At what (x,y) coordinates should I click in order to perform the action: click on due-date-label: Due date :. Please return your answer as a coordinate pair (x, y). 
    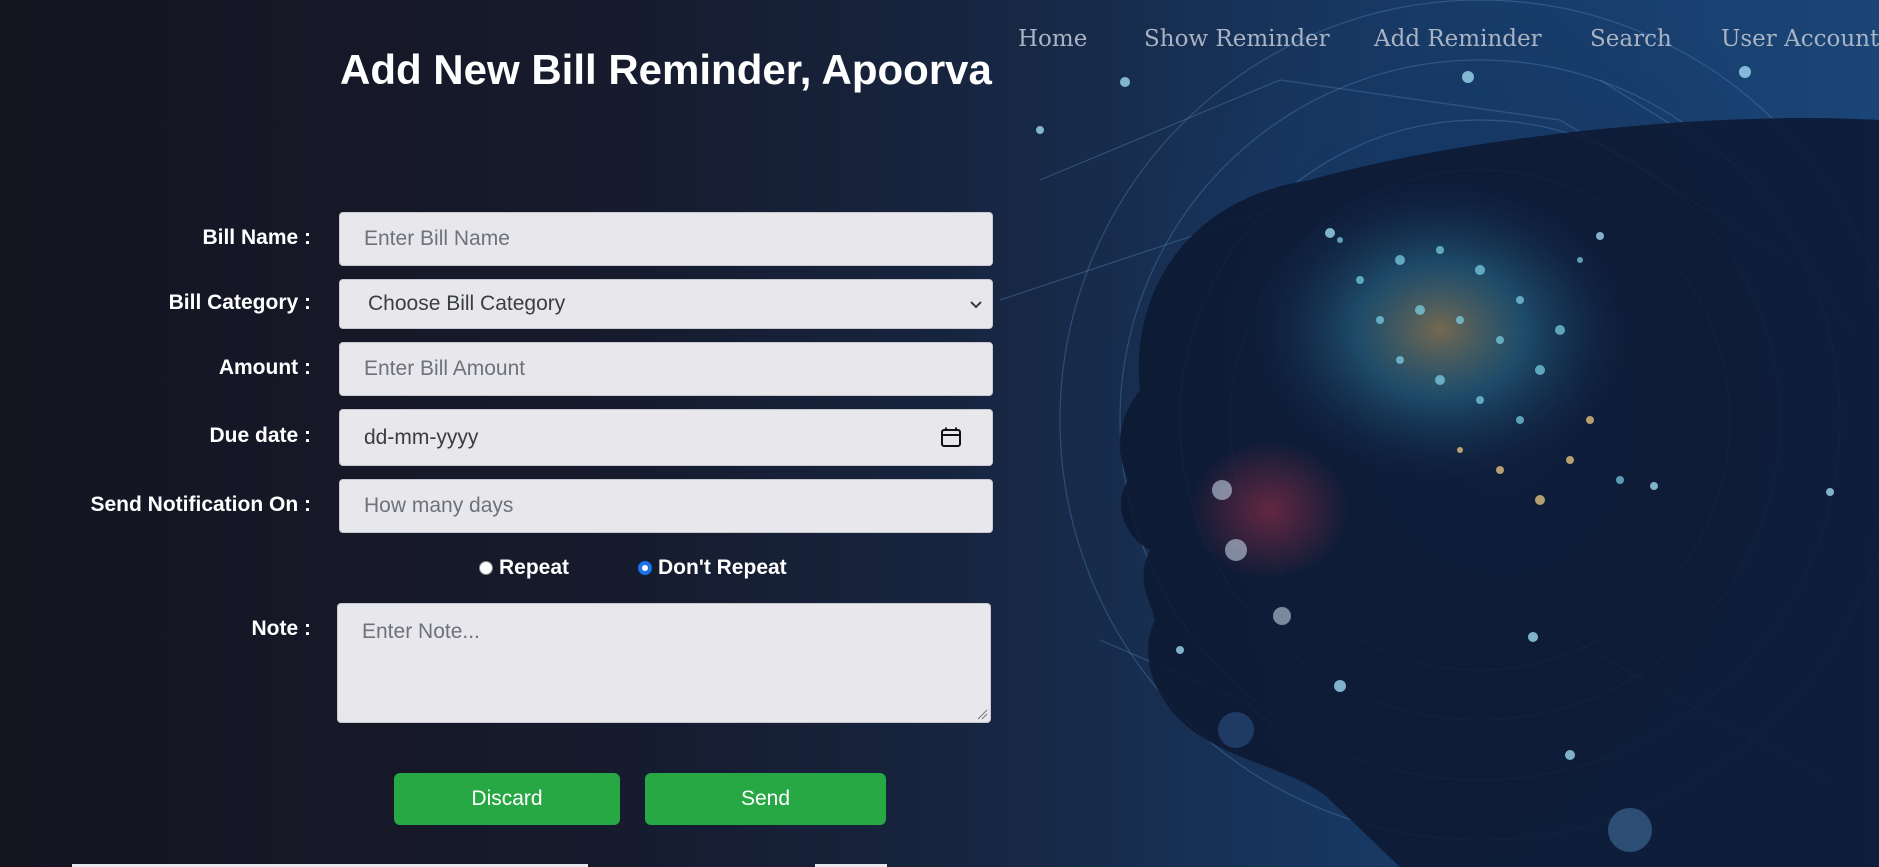
    Looking at the image, I should click on (260, 435).